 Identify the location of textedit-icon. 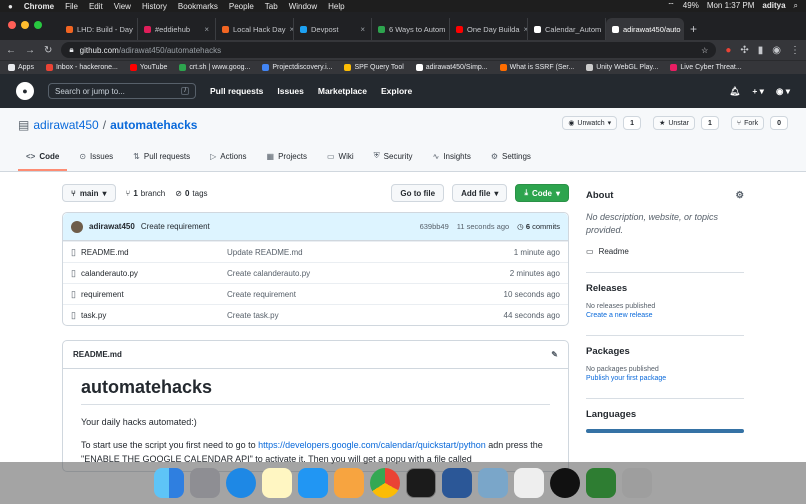
(529, 483).